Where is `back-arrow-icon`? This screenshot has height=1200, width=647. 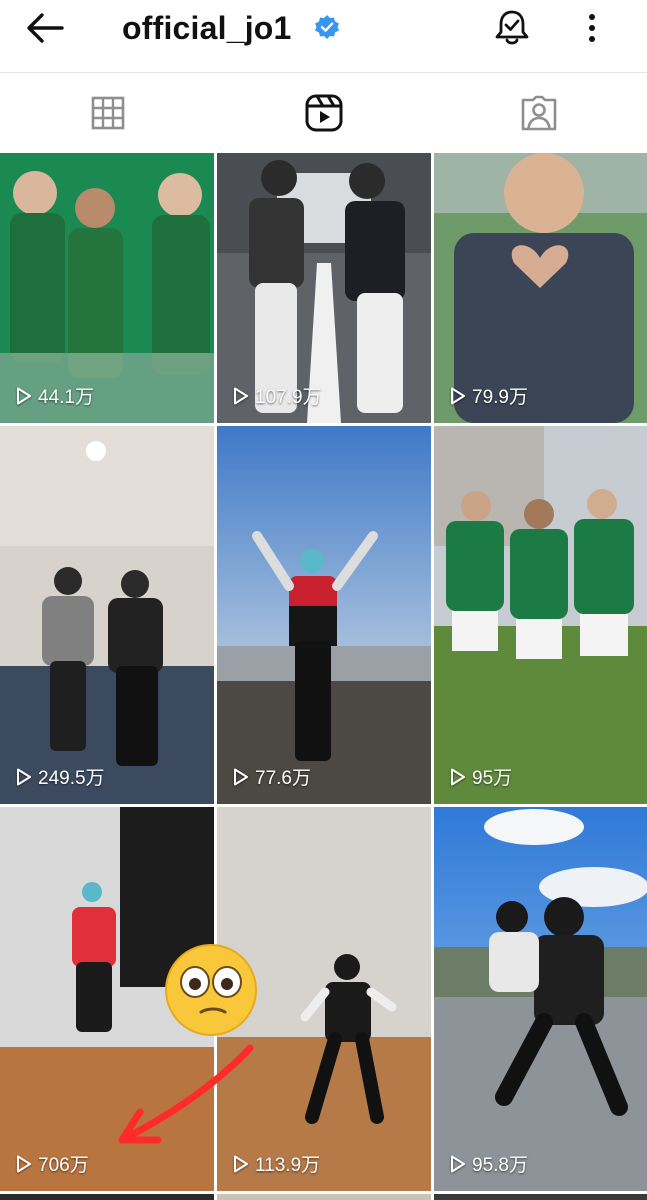
back-arrow-icon is located at coordinates (46, 28).